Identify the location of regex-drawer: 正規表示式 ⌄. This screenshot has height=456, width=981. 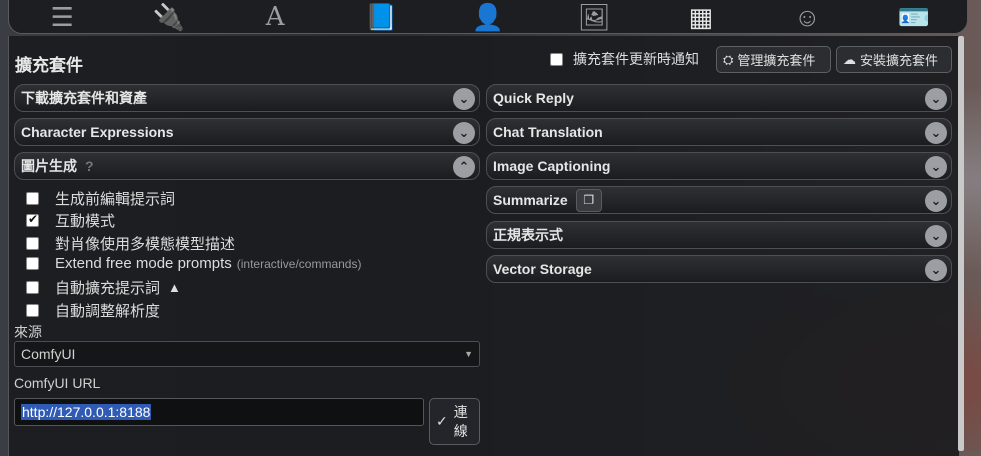
(719, 235).